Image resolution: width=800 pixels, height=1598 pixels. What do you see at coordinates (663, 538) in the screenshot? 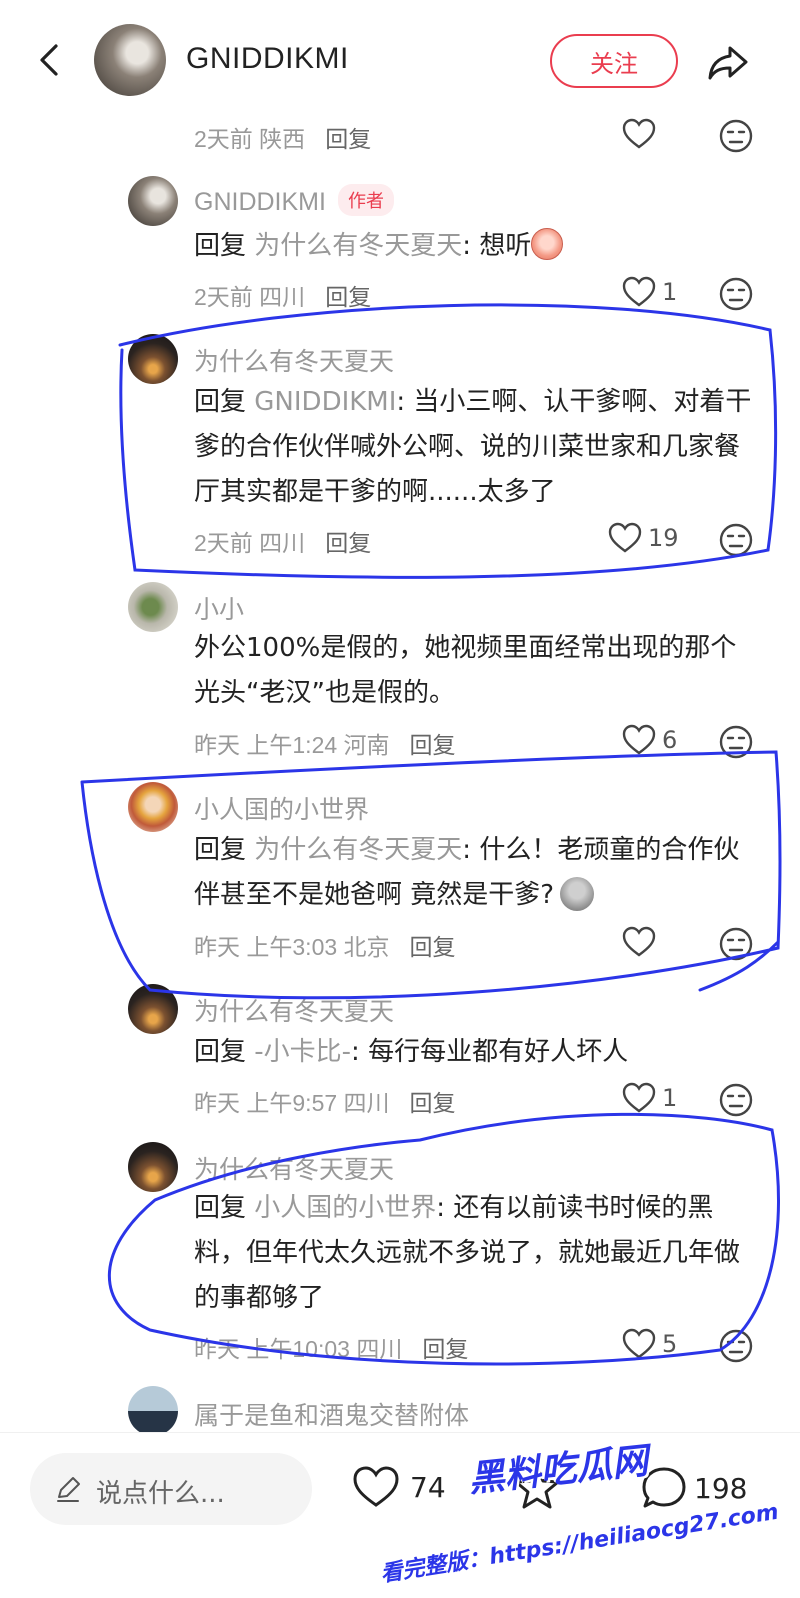
I see `like-count: 19` at bounding box center [663, 538].